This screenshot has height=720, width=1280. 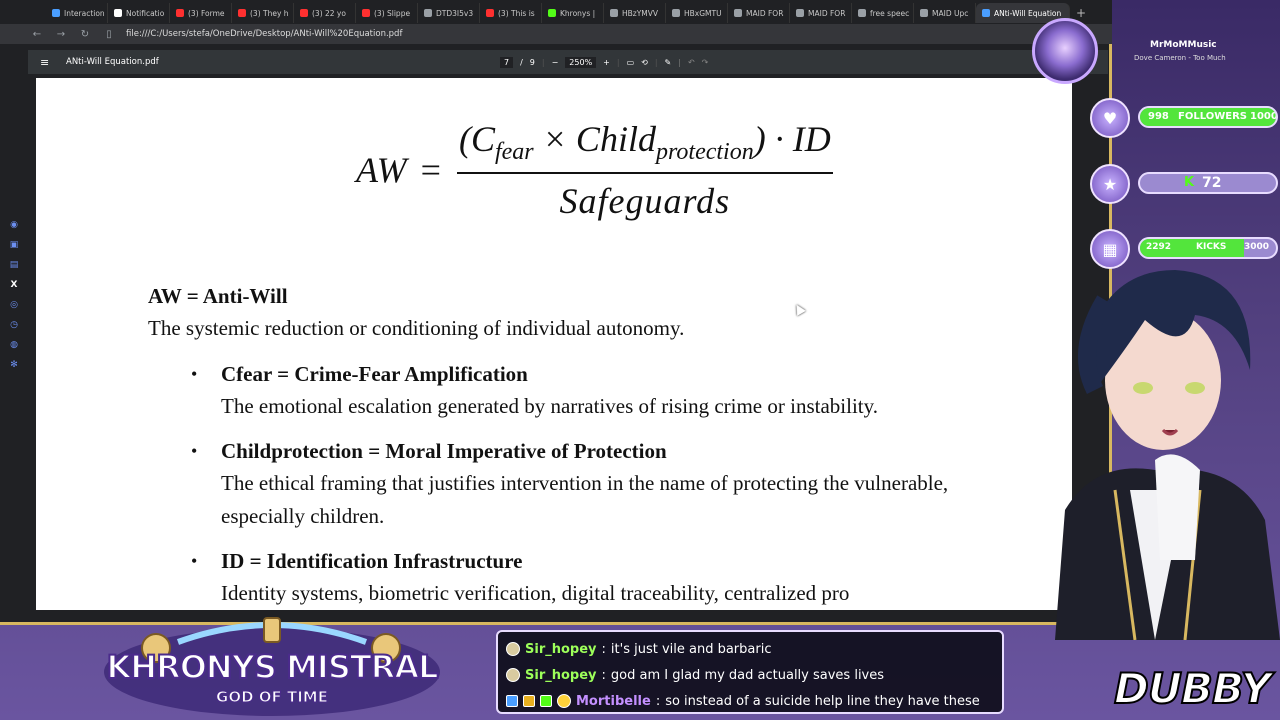 I want to click on browser-tab: HBzYMVV, so click(x=635, y=13).